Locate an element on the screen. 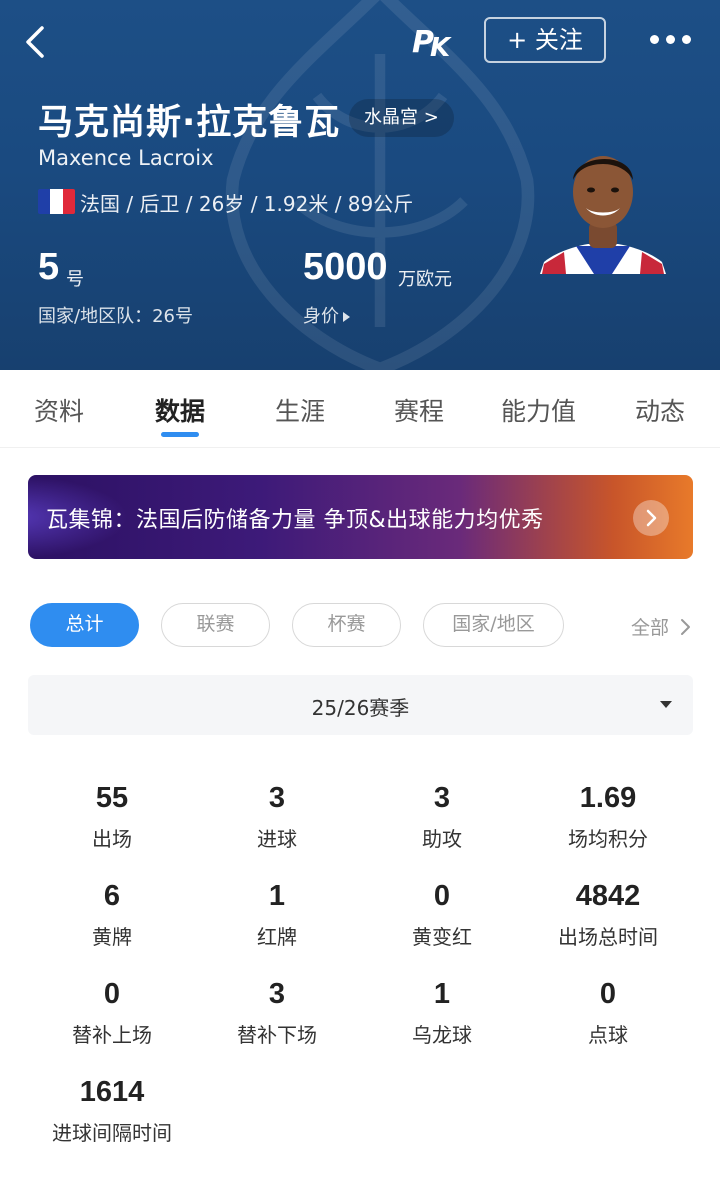 This screenshot has width=720, height=1193. season-select: 25/26赛季 is located at coordinates (360, 705).